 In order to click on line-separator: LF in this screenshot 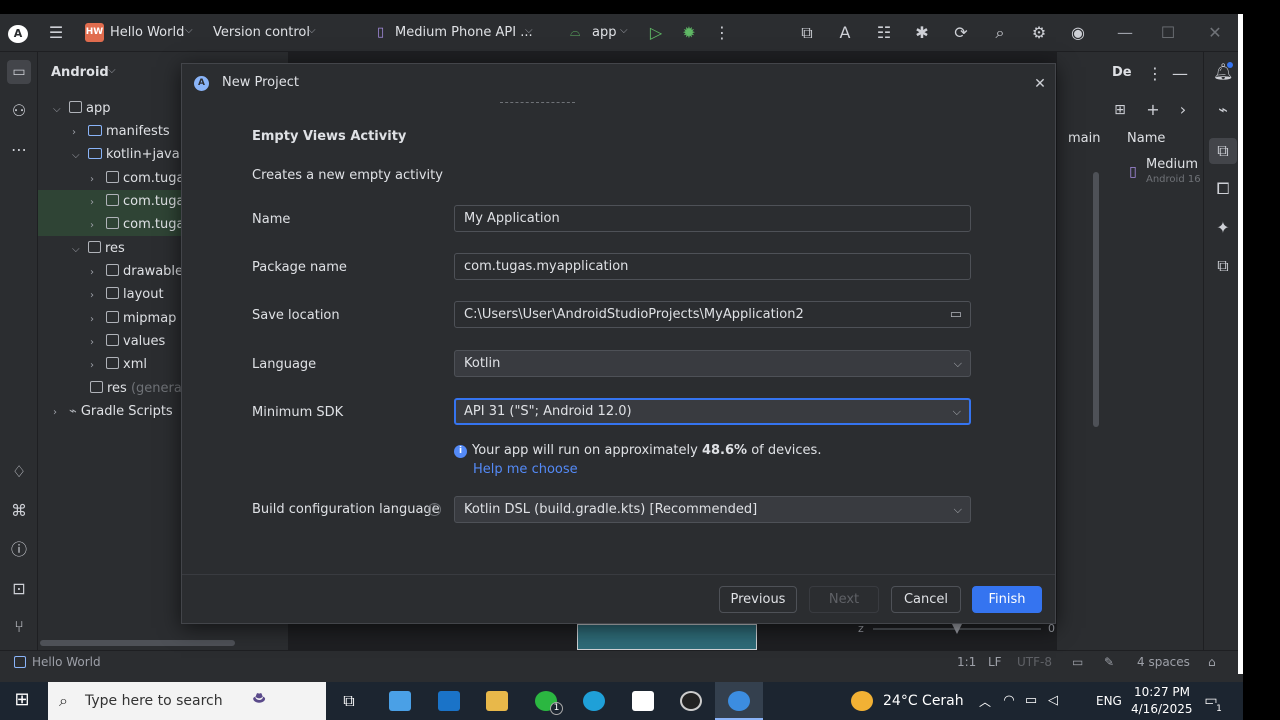, I will do `click(995, 662)`.